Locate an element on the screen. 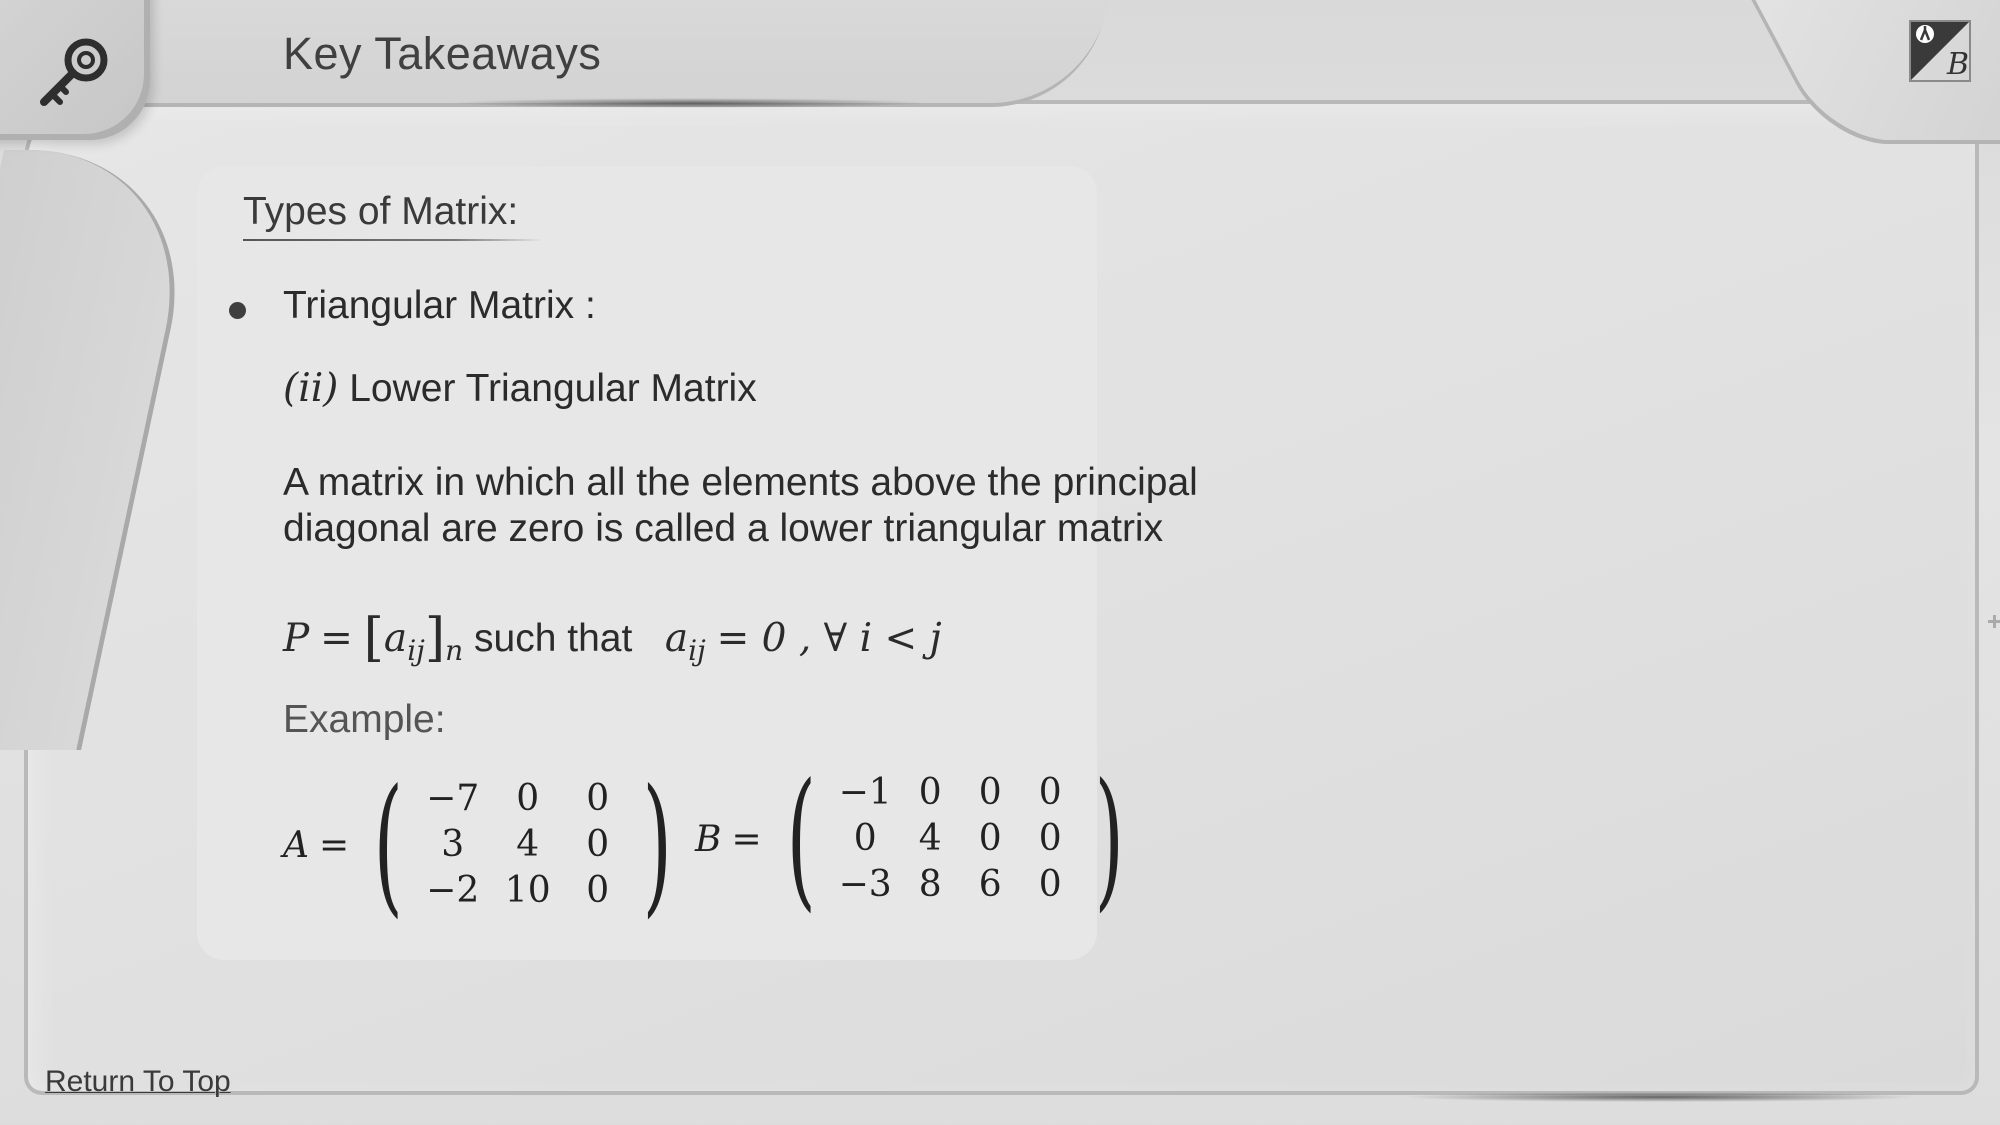 This screenshot has height=1125, width=2000. matrix-a-paren-close: ) is located at coordinates (657, 845).